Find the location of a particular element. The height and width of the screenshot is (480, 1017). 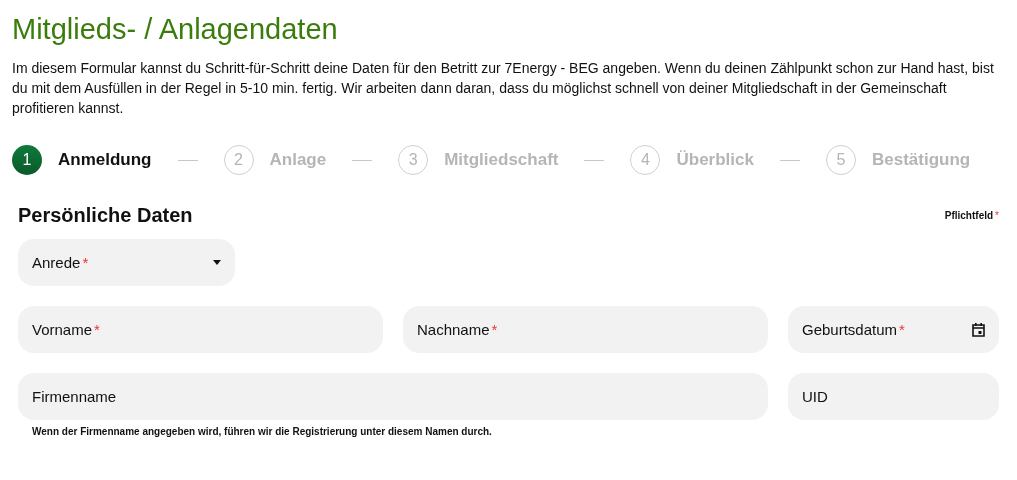

field-label: Anrede* is located at coordinates (60, 262).